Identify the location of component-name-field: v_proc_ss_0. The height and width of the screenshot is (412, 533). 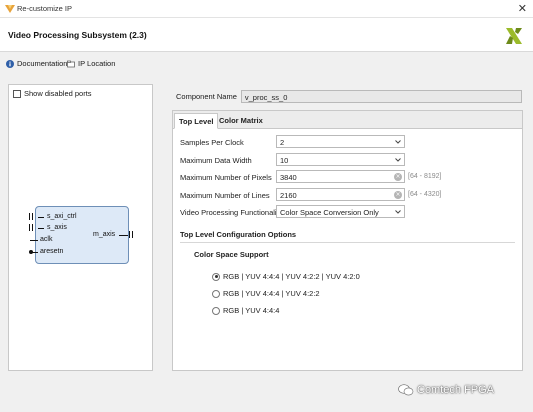
(381, 96).